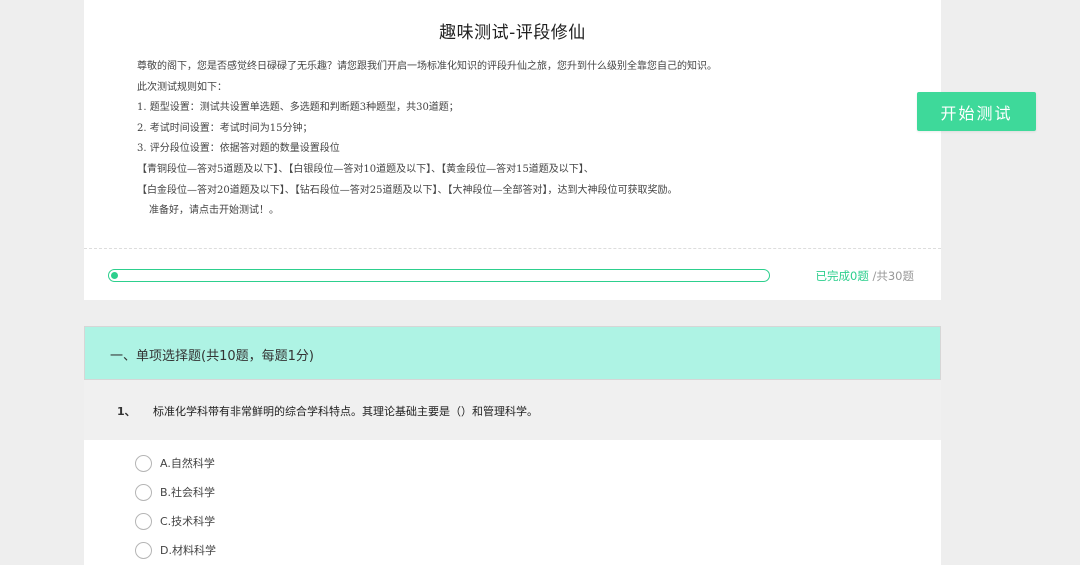 This screenshot has width=1080, height=565. I want to click on option-c: C.技术科学, so click(175, 521).